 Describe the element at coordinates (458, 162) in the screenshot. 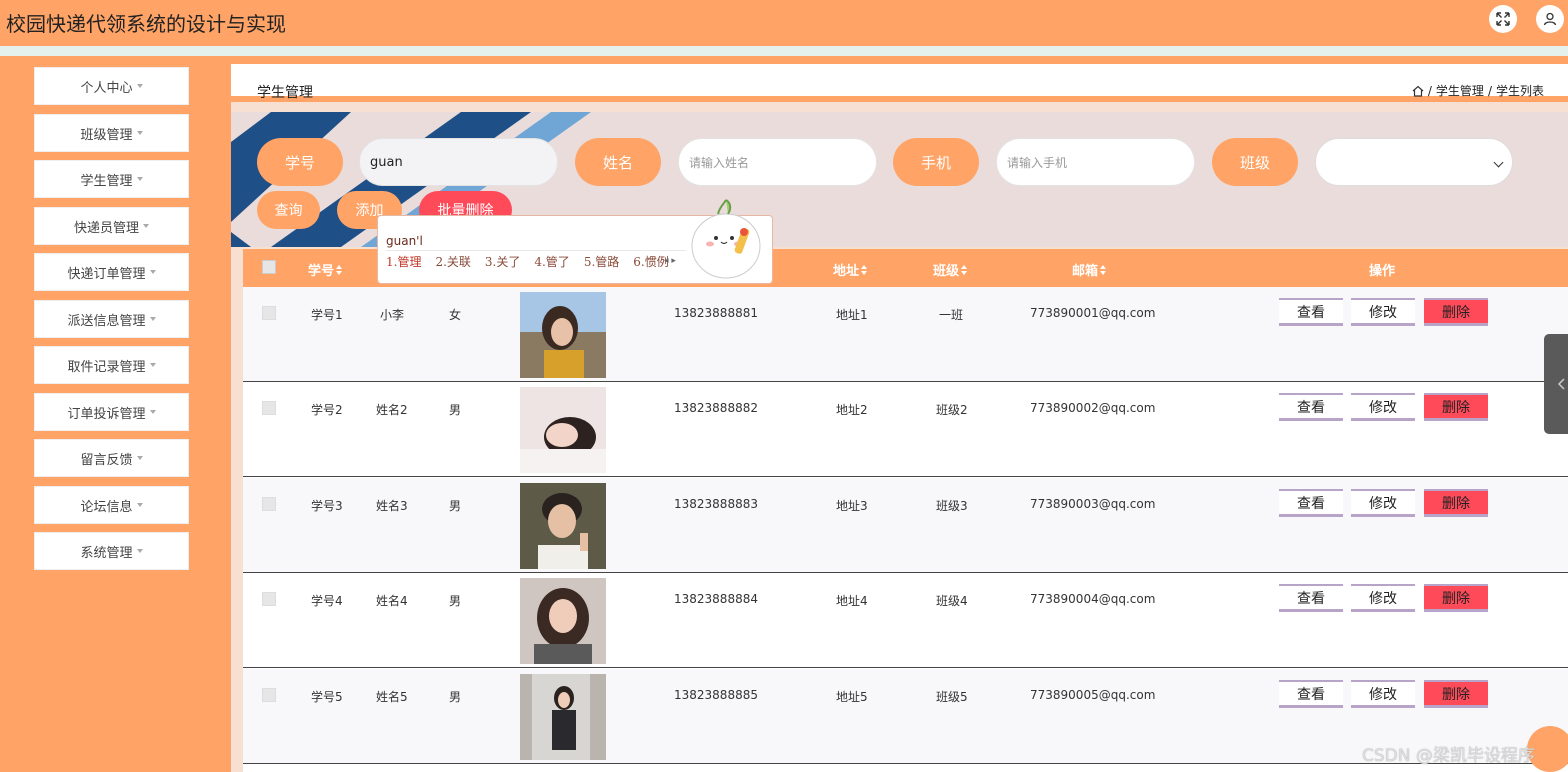

I see `student-id-input: guan` at that location.